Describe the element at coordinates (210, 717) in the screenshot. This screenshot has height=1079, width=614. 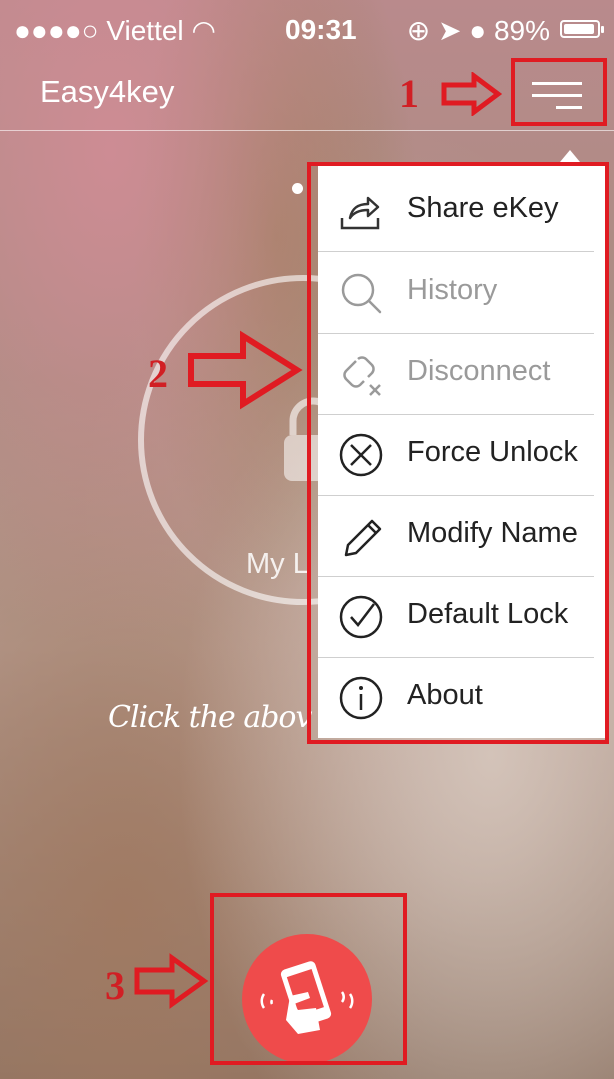
I see `hint-text: Click the abov` at that location.